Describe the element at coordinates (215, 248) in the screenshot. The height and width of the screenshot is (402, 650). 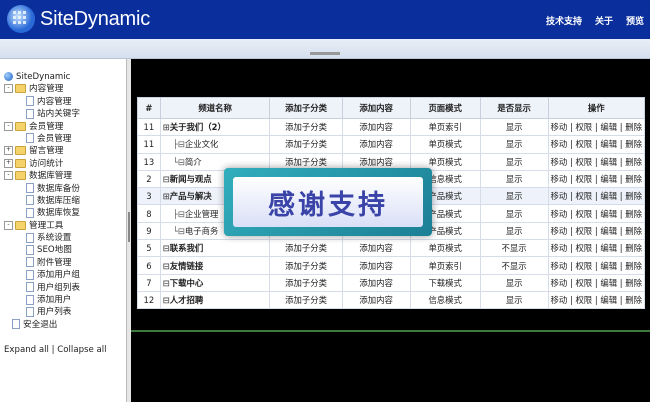
I see `row-name: ⊟联系我们` at that location.